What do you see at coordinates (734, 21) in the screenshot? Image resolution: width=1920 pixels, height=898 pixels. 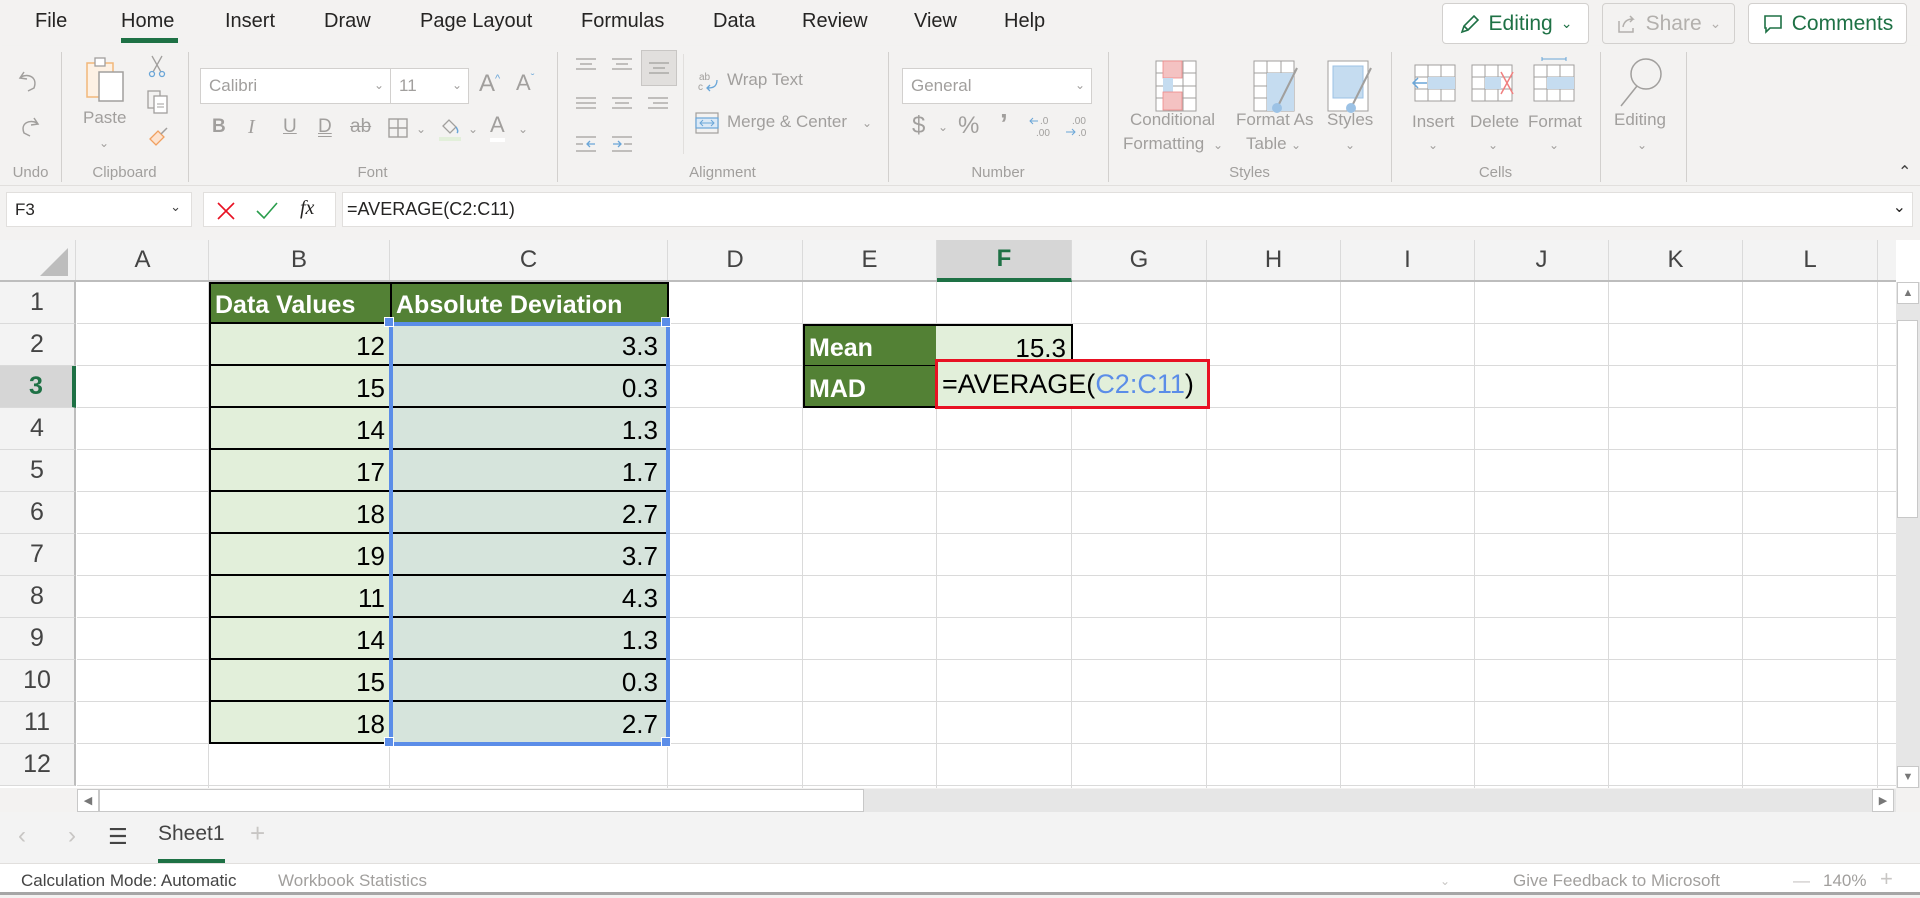 I see `tab-data: Data` at bounding box center [734, 21].